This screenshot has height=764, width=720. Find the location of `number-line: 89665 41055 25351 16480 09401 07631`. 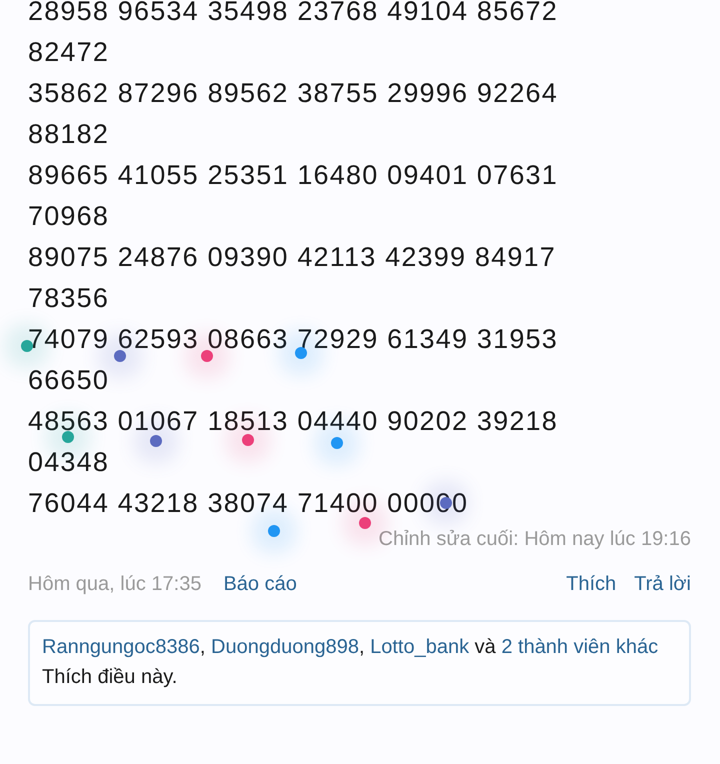

number-line: 89665 41055 25351 16480 09401 07631 is located at coordinates (293, 175).